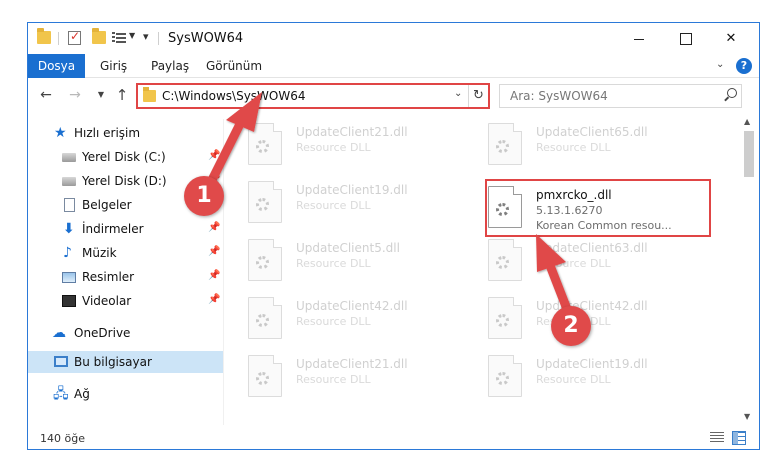 The image size is (769, 470). I want to click on sidebar-item-downloads: ⬇ İndirmeler 📌, so click(125, 229).